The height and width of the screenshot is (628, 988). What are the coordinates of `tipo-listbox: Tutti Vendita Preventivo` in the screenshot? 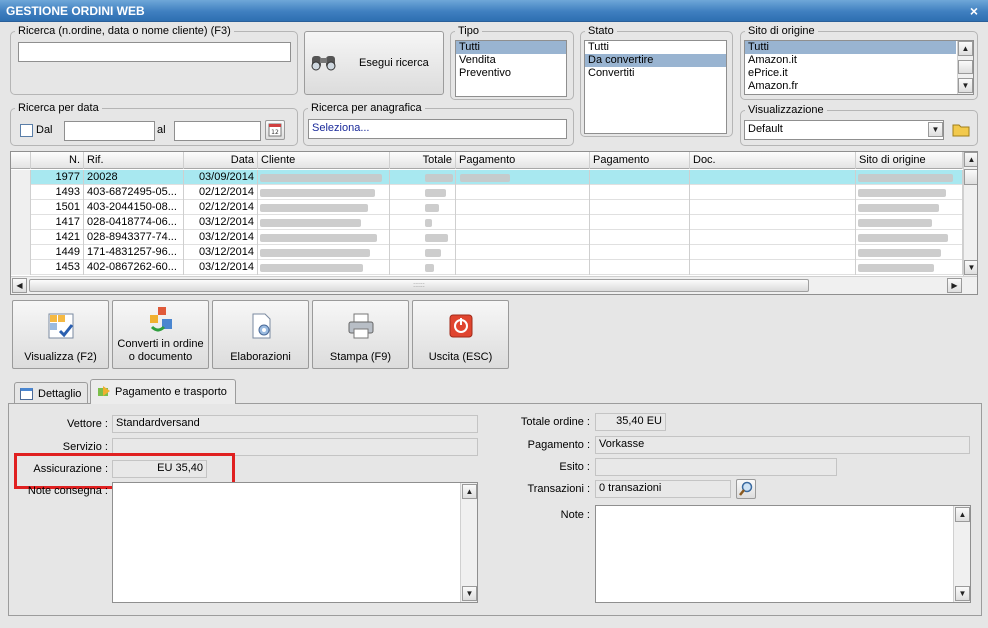 It's located at (511, 68).